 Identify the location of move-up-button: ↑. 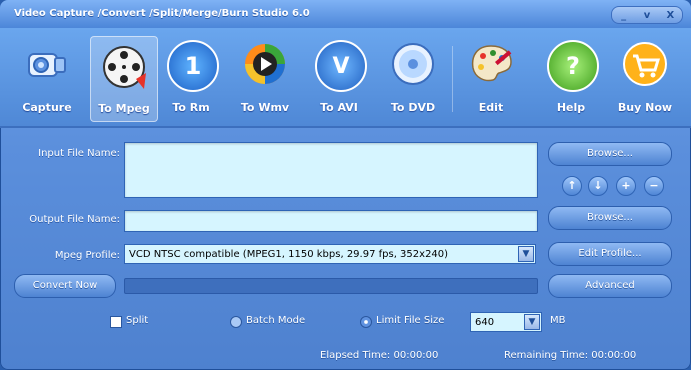
(572, 186).